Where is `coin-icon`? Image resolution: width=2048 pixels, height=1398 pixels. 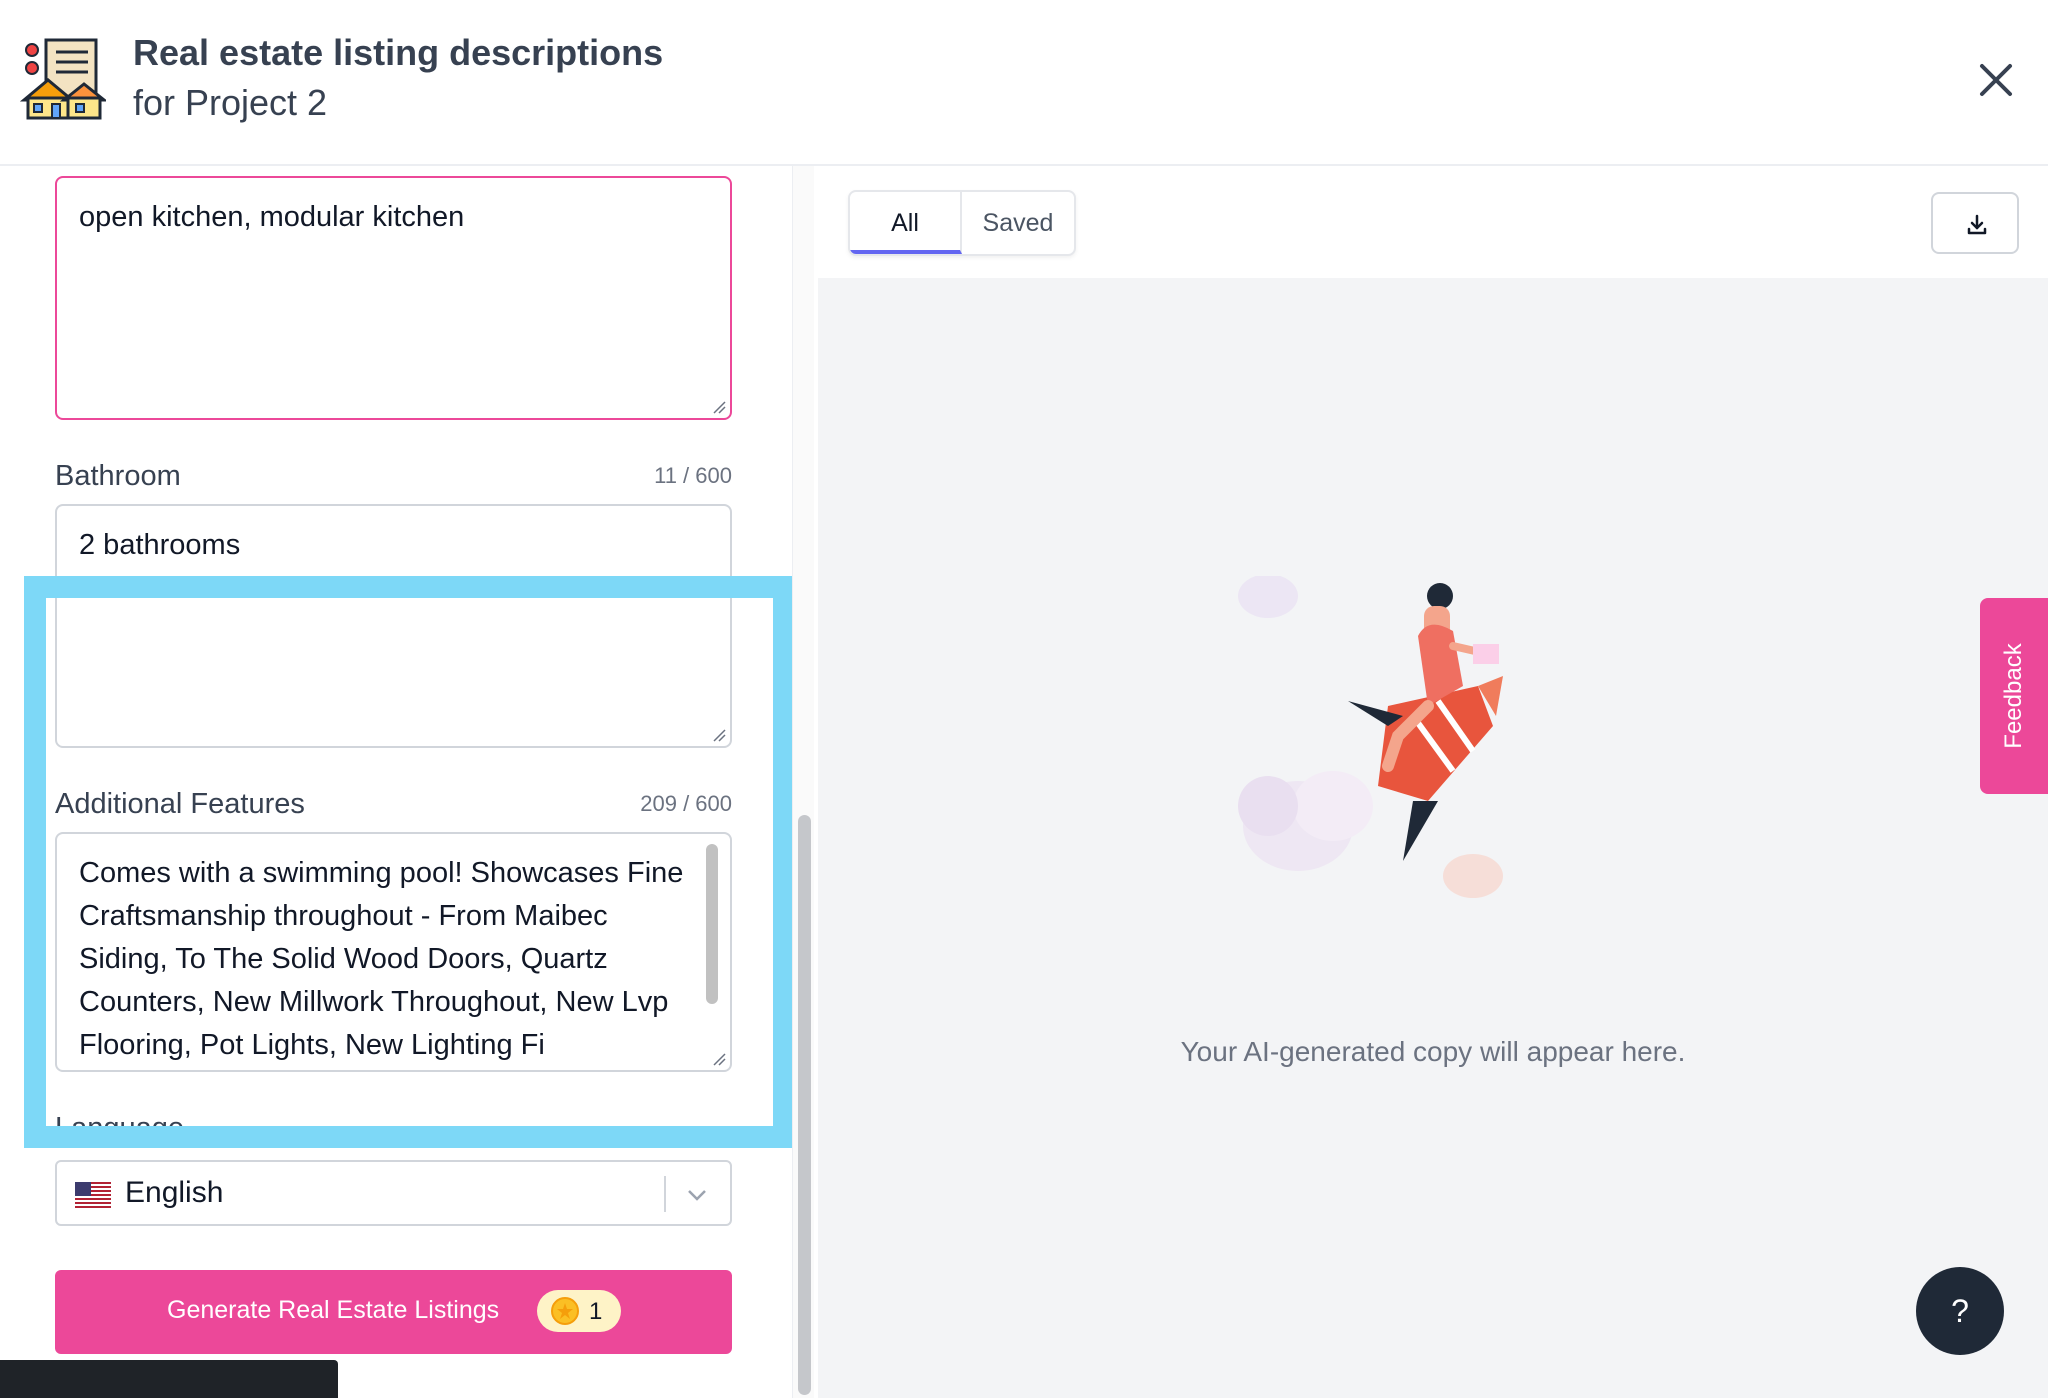 coin-icon is located at coordinates (565, 1311).